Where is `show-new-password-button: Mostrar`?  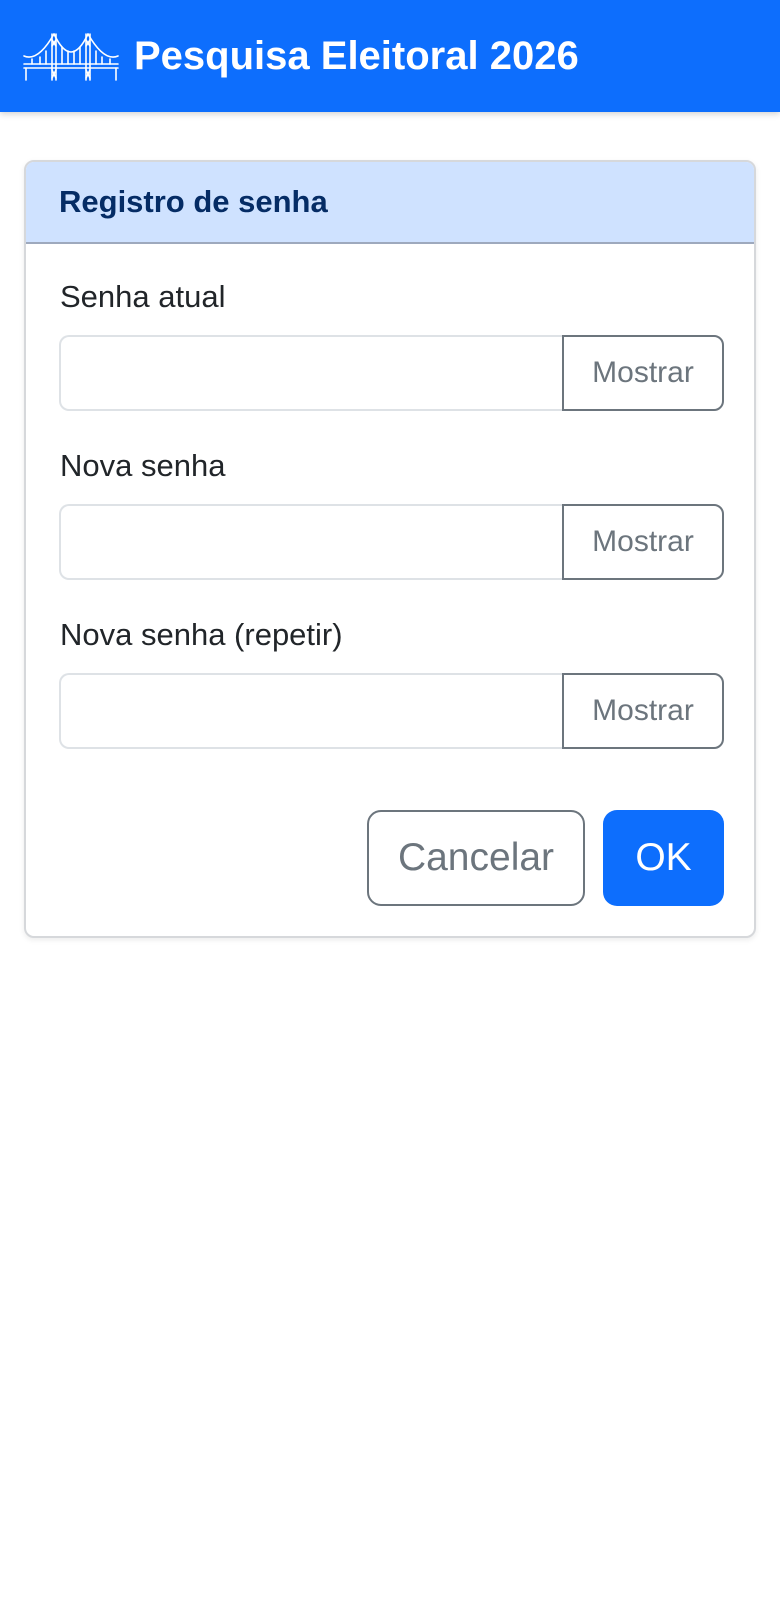
show-new-password-button: Mostrar is located at coordinates (643, 542).